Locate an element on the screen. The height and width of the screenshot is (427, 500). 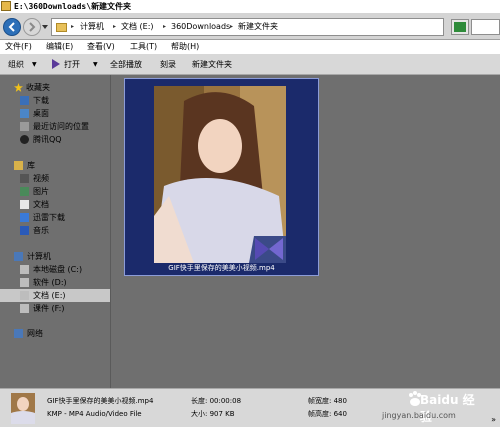
address-bar: ▸ 计算机 ▸ 文档 (E:) ▸ 360Downloads ▸ 新建文件夹 ▼ is located at coordinates (250, 26).